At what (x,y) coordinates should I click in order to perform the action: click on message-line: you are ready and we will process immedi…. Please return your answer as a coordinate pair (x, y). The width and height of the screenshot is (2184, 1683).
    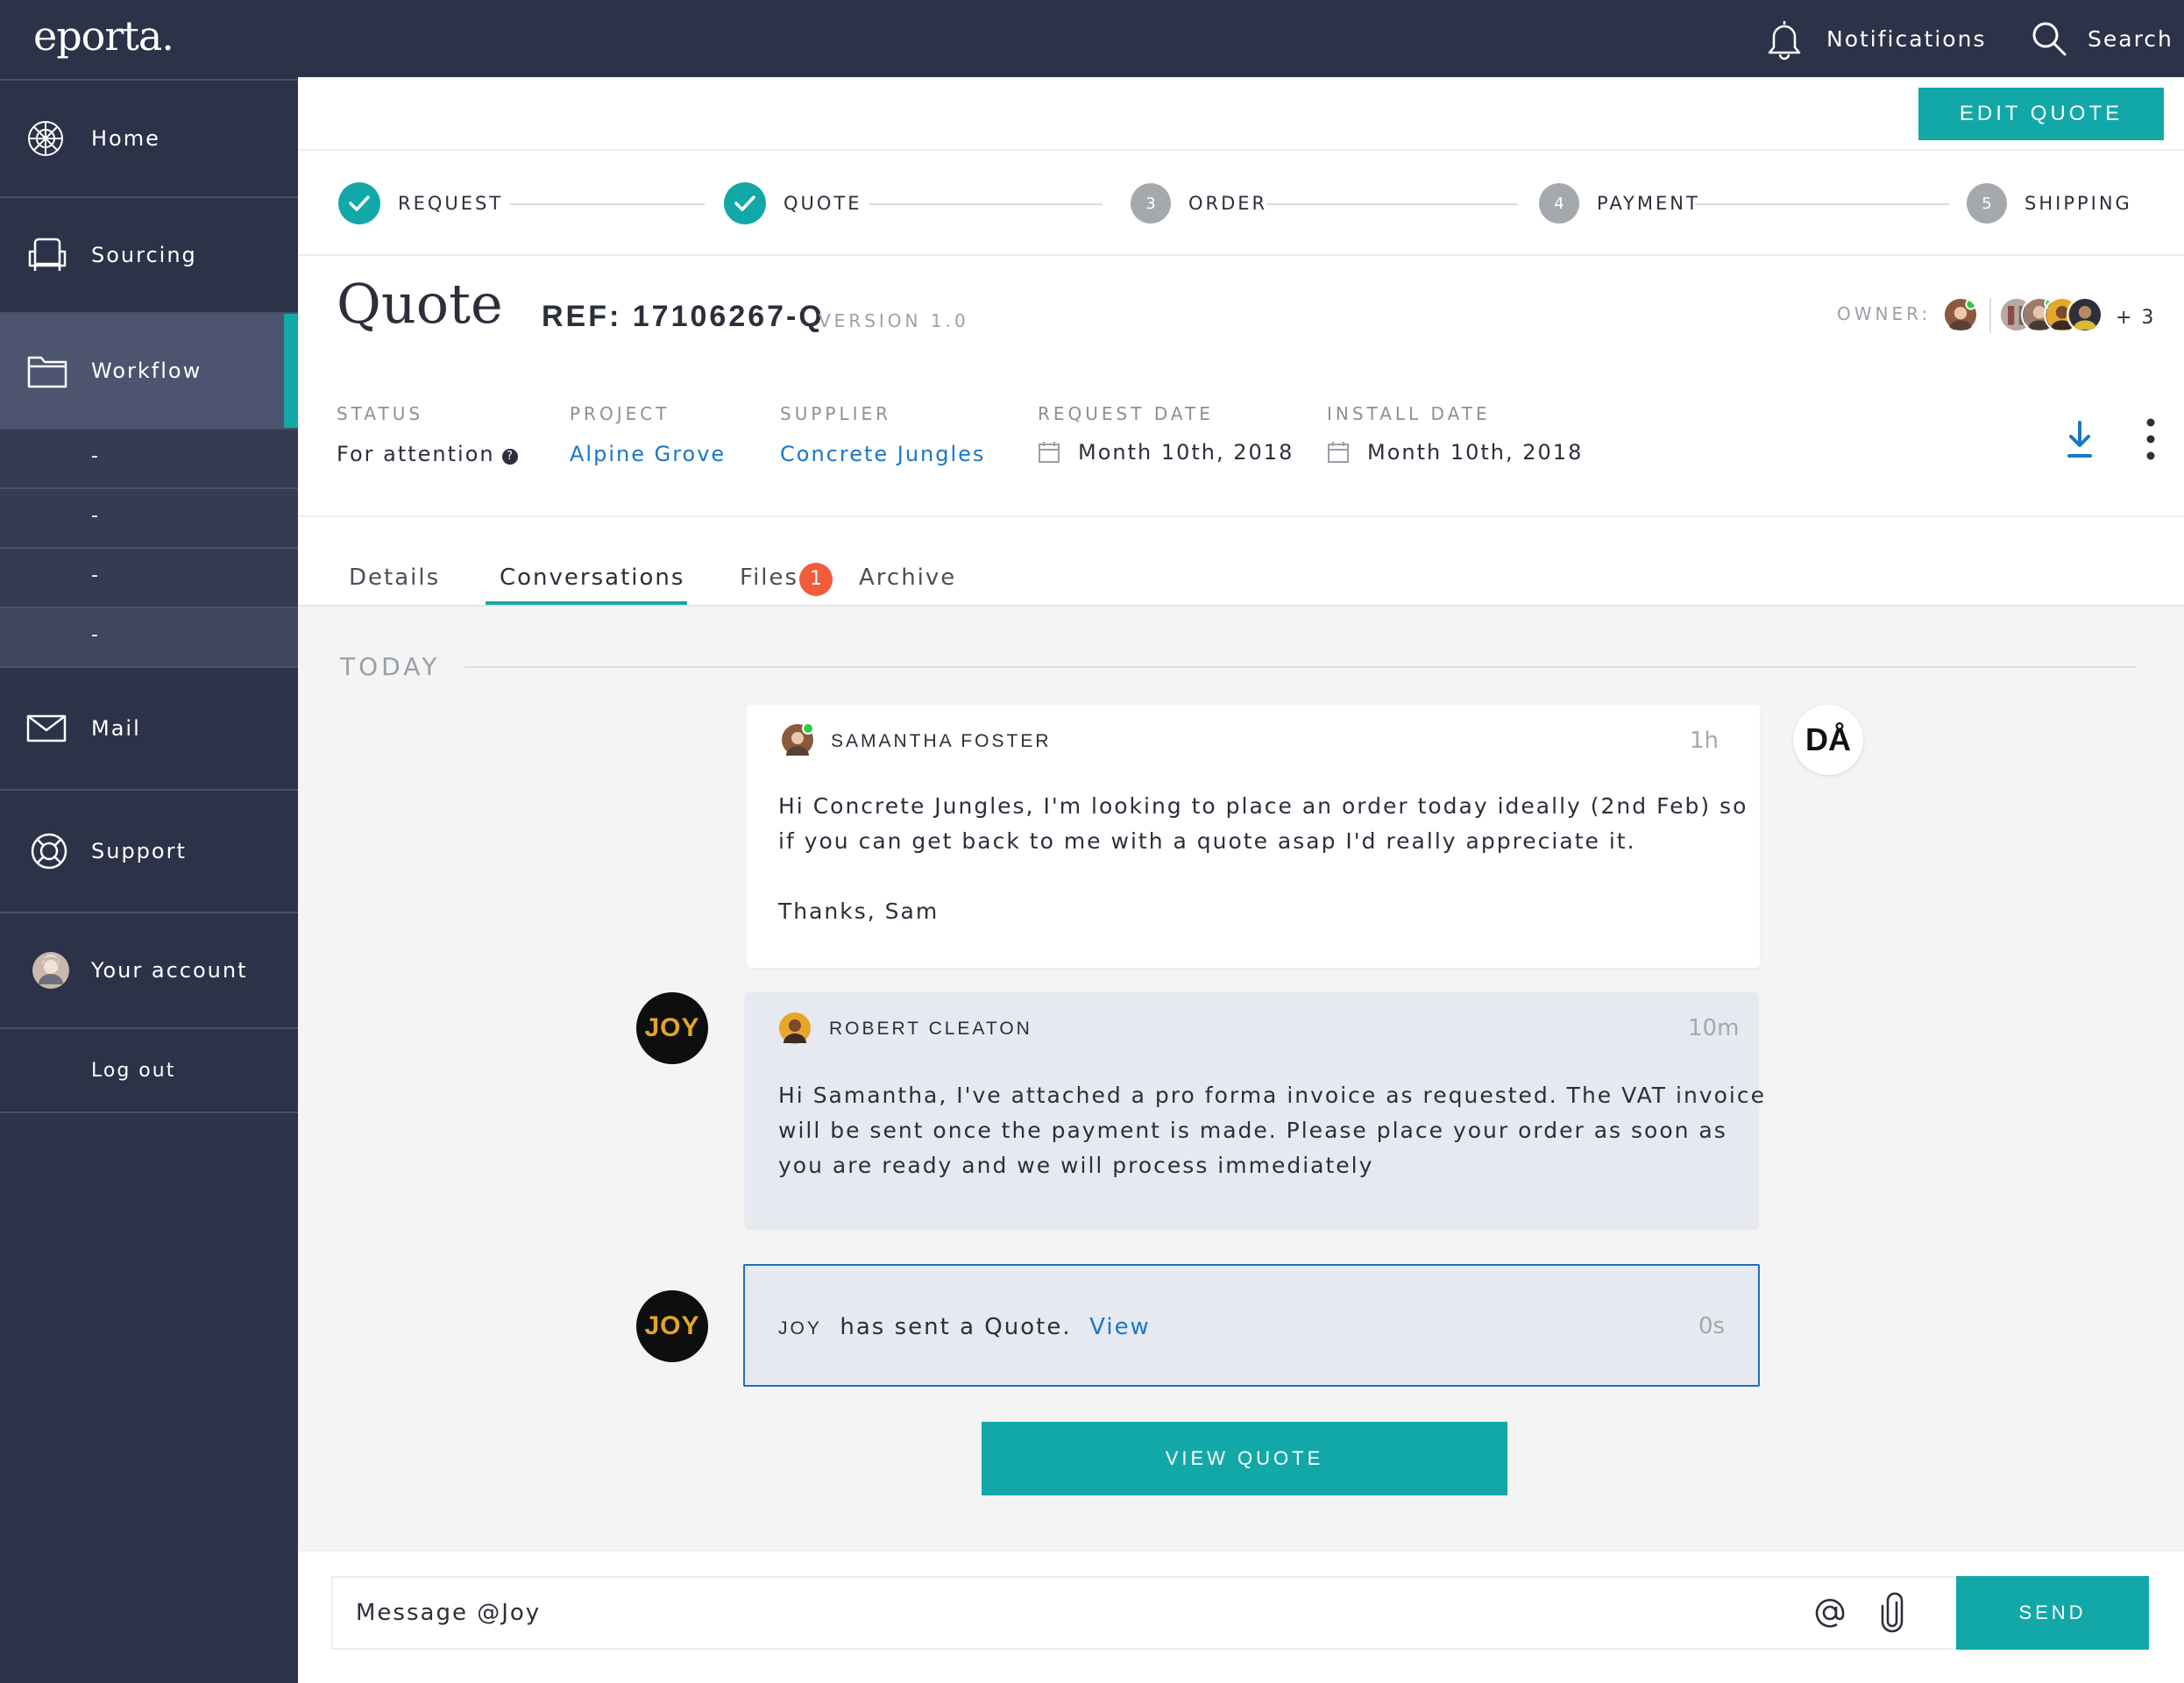
    Looking at the image, I should click on (1076, 1166).